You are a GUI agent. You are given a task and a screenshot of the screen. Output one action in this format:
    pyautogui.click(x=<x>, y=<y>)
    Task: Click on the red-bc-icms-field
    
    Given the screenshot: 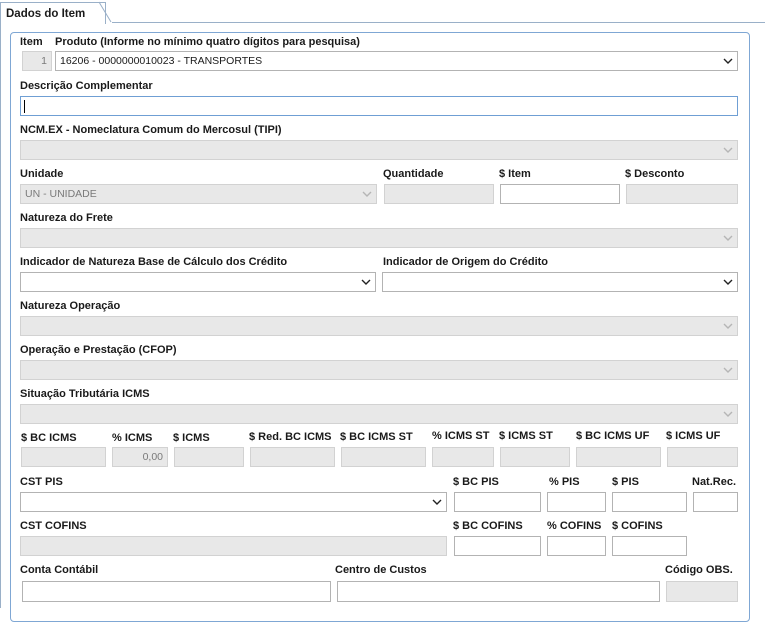 What is the action you would take?
    pyautogui.click(x=292, y=457)
    